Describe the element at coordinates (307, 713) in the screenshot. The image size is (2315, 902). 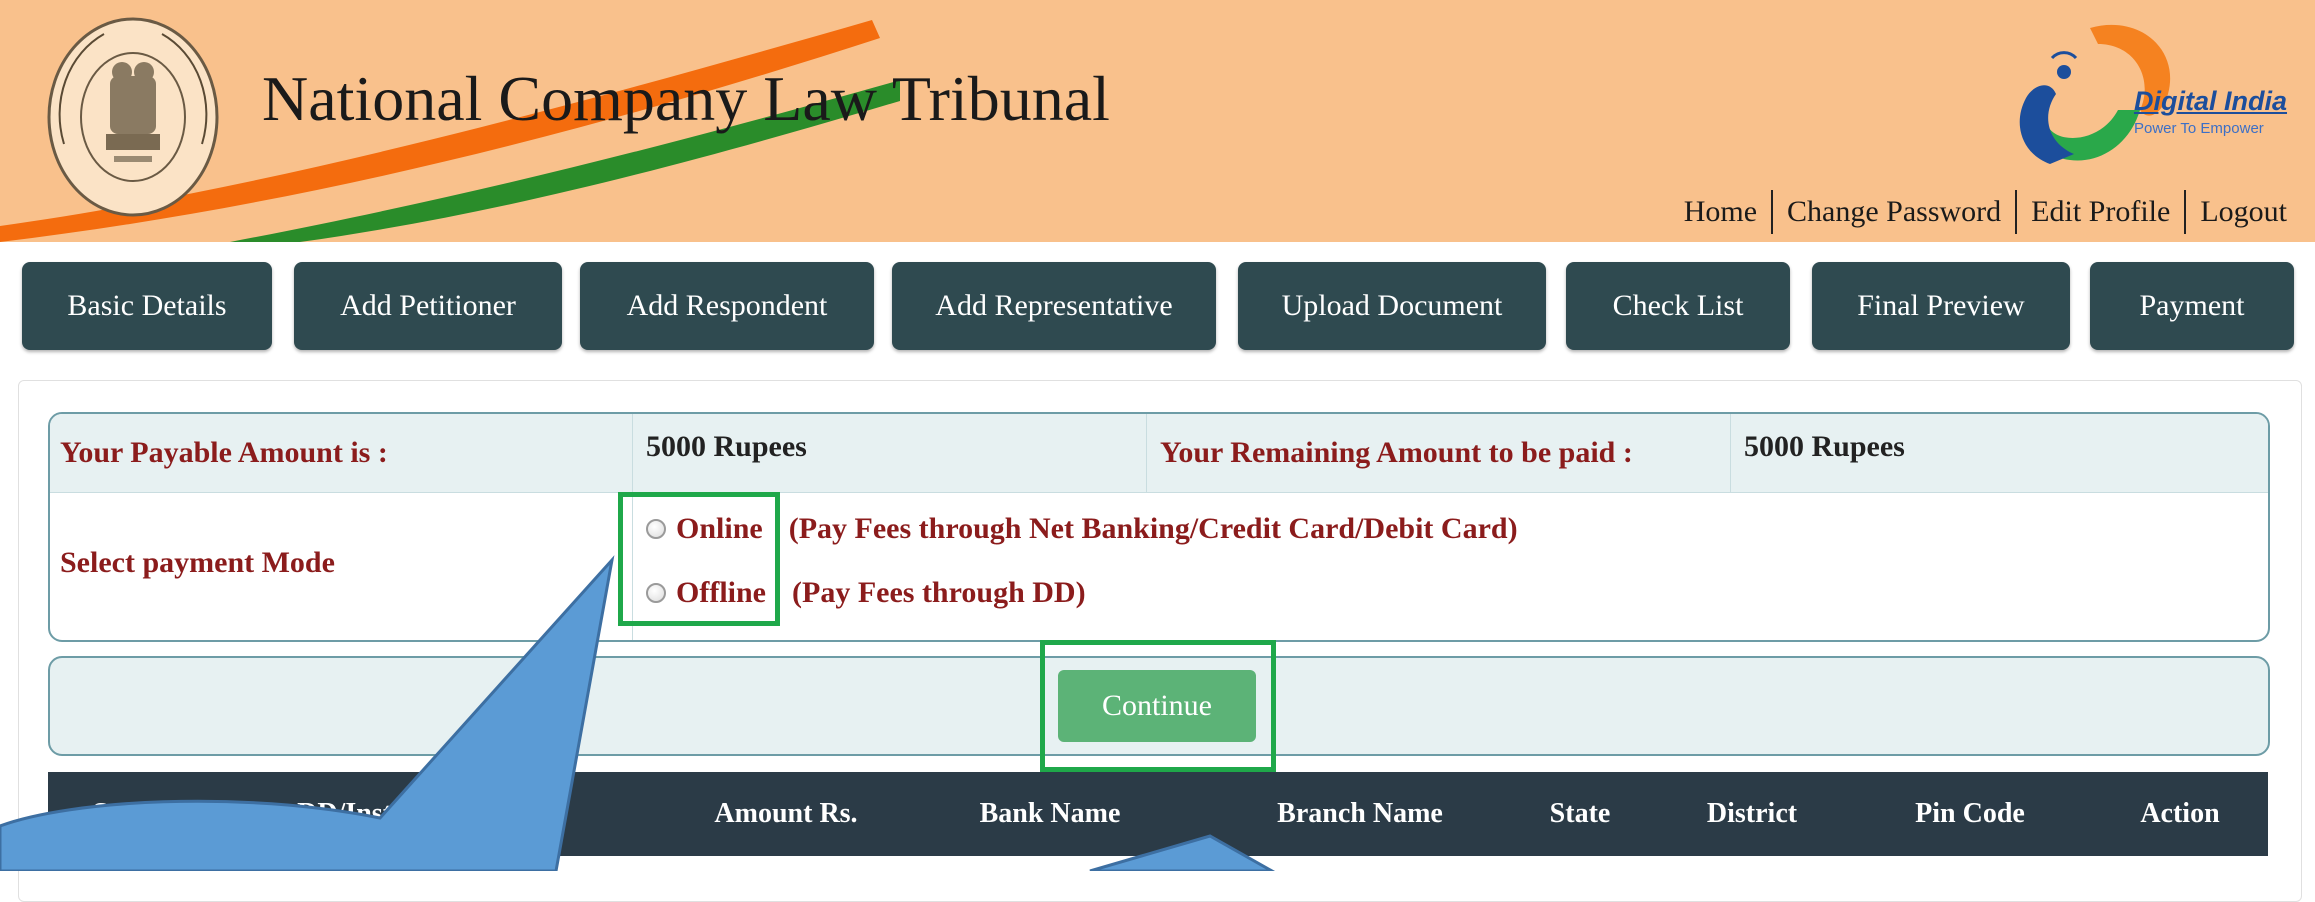
I see `callout-bubble-left` at that location.